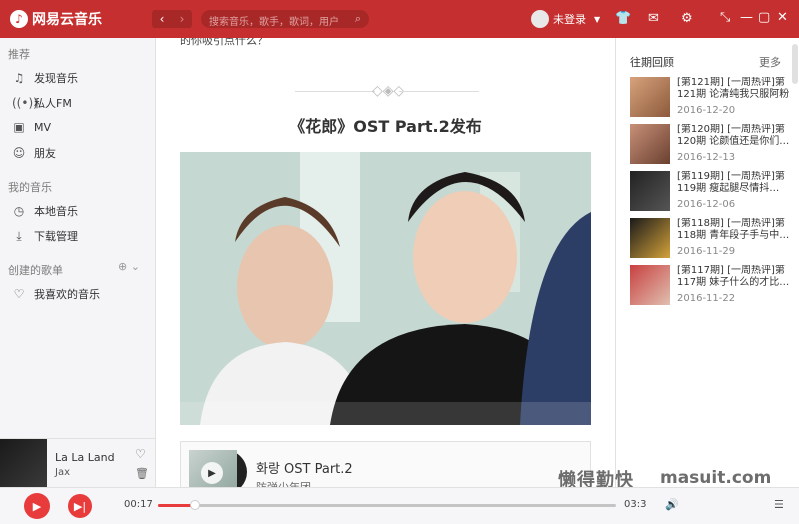 The height and width of the screenshot is (524, 799). What do you see at coordinates (283, 483) in the screenshot?
I see `song-card-artist: 防弹少年团` at bounding box center [283, 483].